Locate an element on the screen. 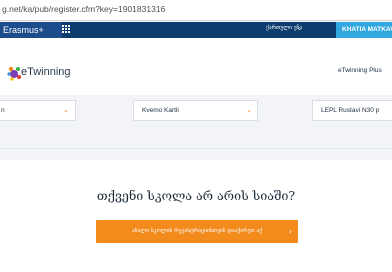 The height and width of the screenshot is (272, 392). url-text: g.net/ka/pub/register.cfm?key=1901831316 is located at coordinates (83, 9).